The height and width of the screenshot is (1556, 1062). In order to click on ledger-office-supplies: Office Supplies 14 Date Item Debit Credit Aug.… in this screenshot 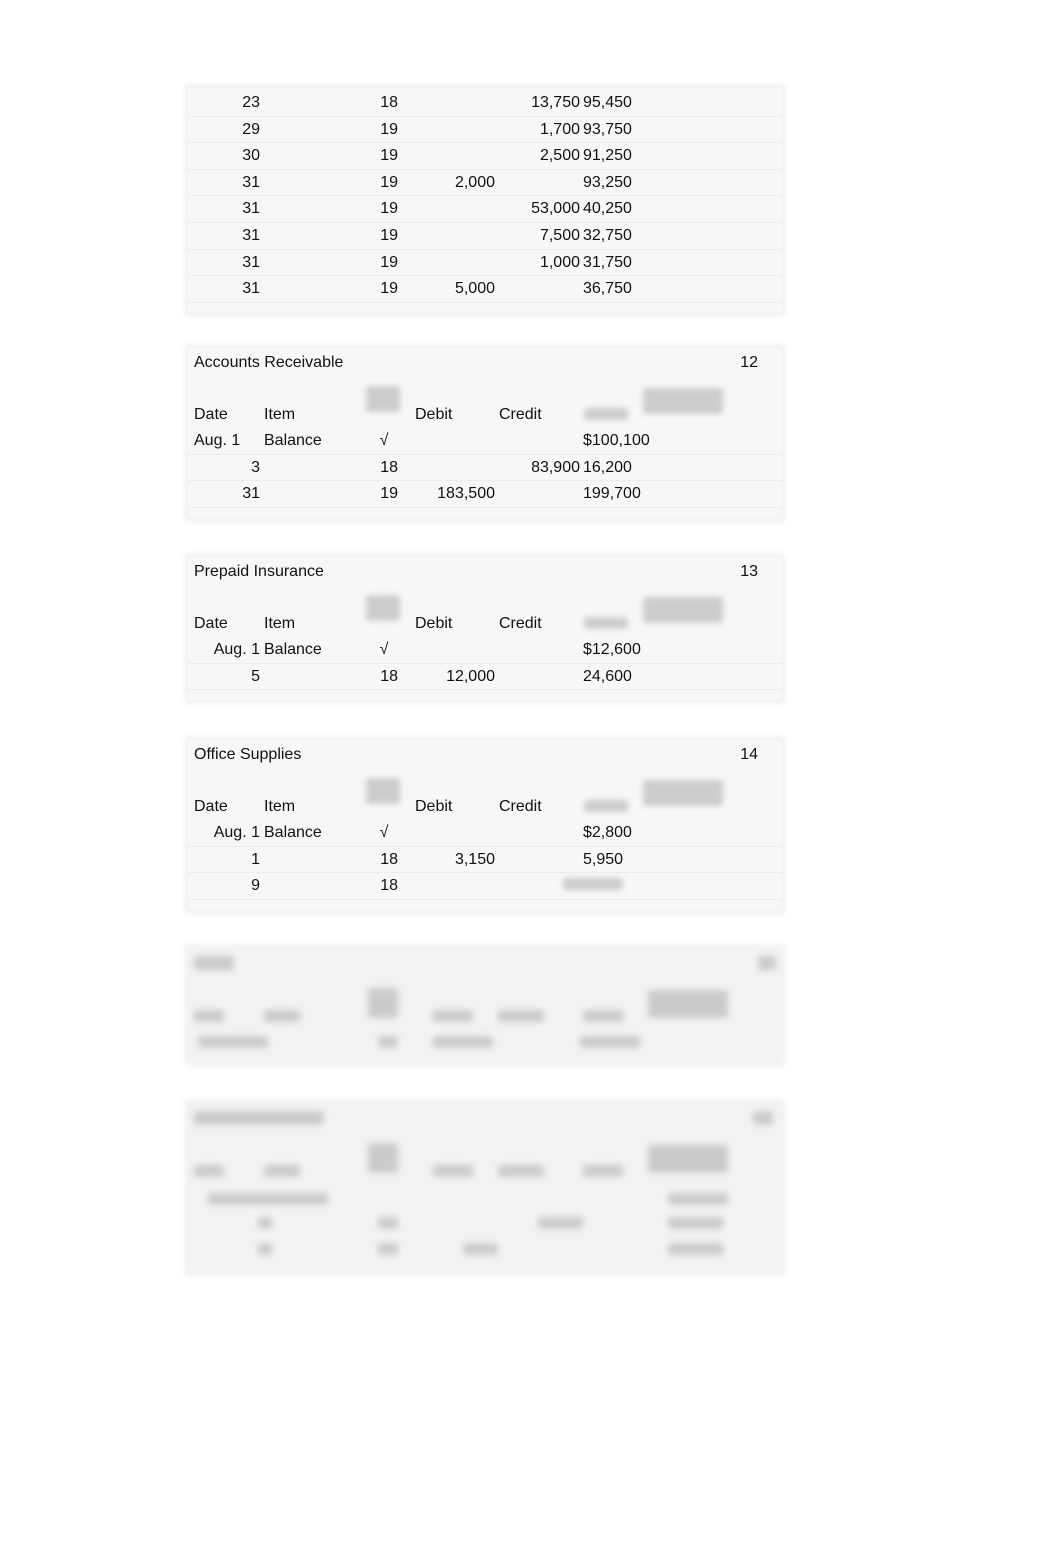, I will do `click(485, 825)`.